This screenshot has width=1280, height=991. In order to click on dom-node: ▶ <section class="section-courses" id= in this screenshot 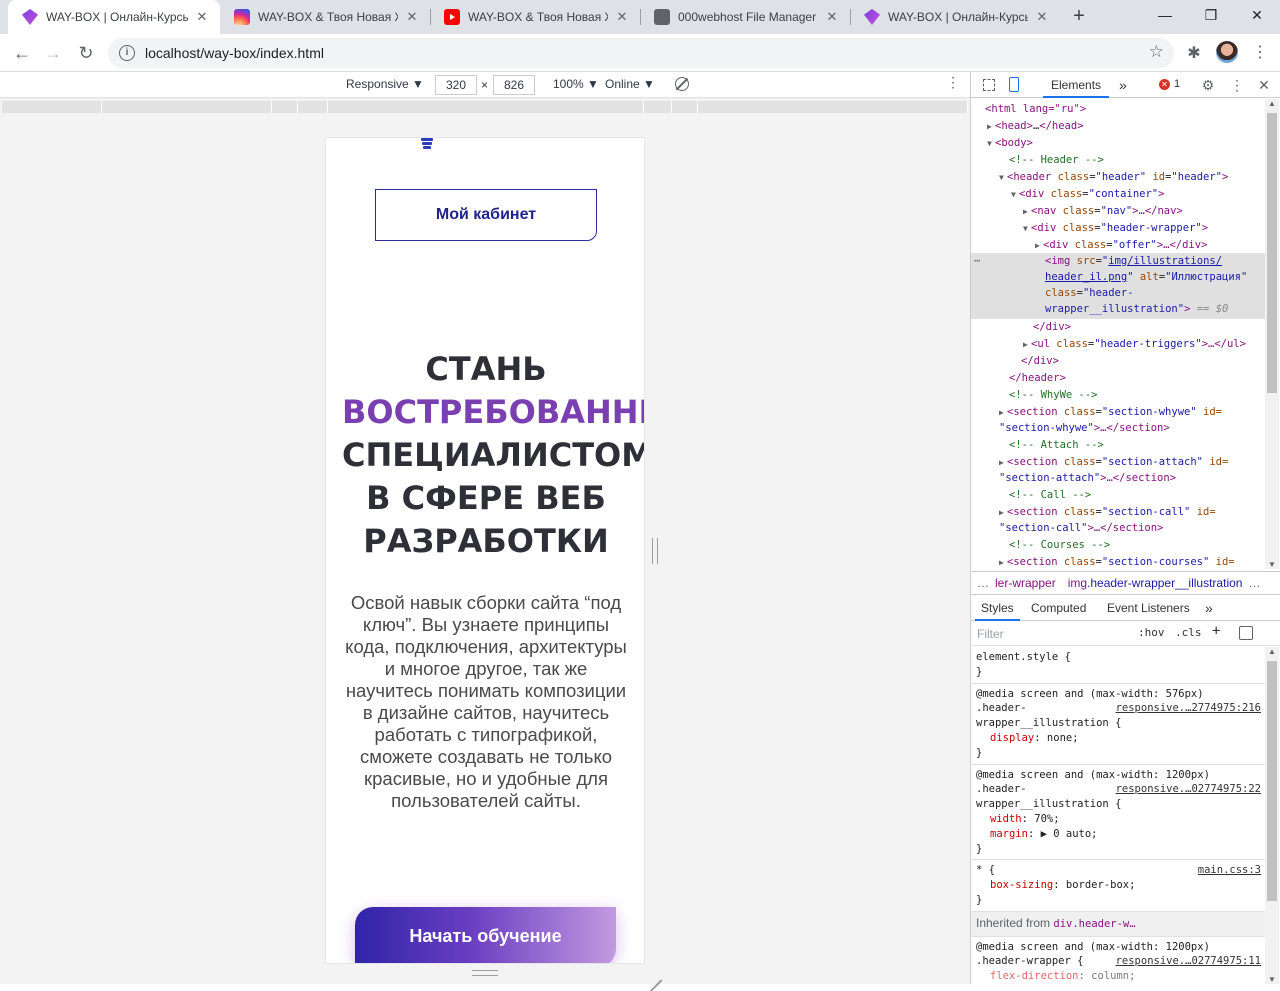, I will do `click(1119, 561)`.